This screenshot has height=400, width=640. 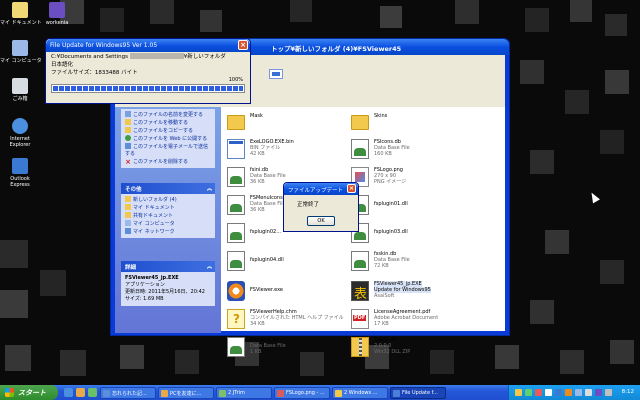 What do you see at coordinates (244, 393) in the screenshot?
I see `taskbar-button: 2 JTrim` at bounding box center [244, 393].